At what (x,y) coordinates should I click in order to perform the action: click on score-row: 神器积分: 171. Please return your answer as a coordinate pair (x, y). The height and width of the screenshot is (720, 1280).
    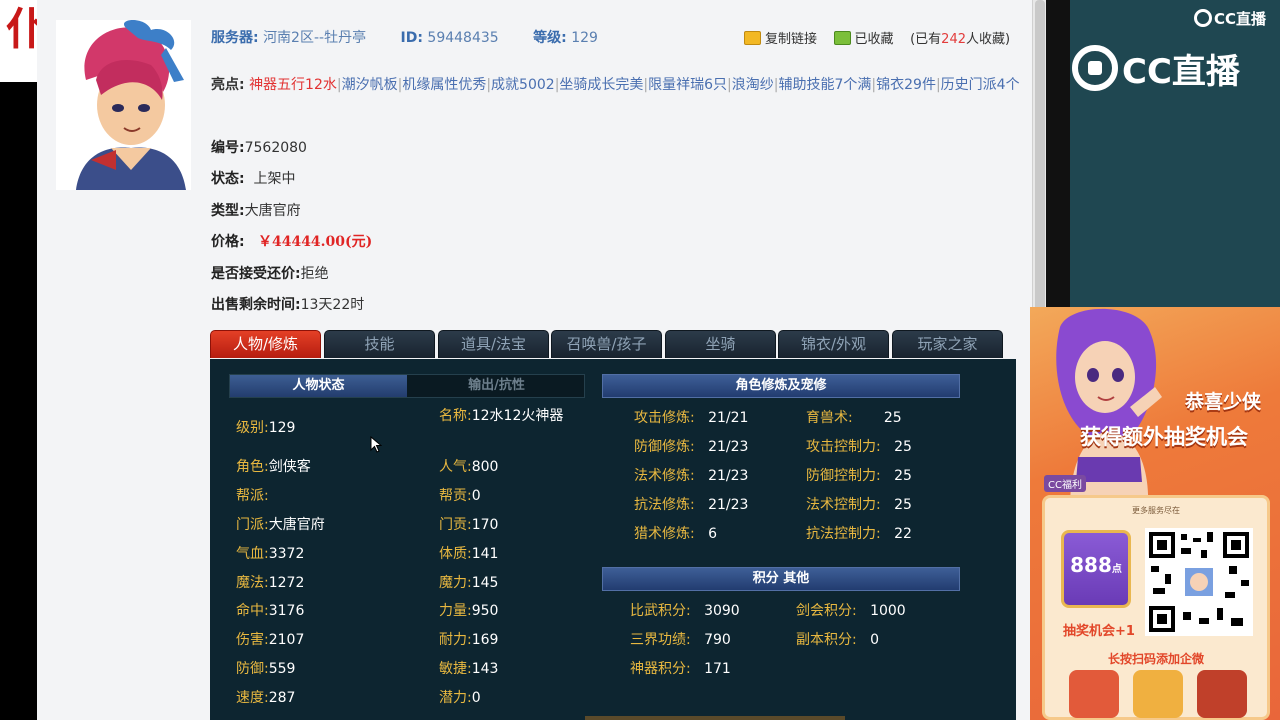
    Looking at the image, I should click on (680, 669).